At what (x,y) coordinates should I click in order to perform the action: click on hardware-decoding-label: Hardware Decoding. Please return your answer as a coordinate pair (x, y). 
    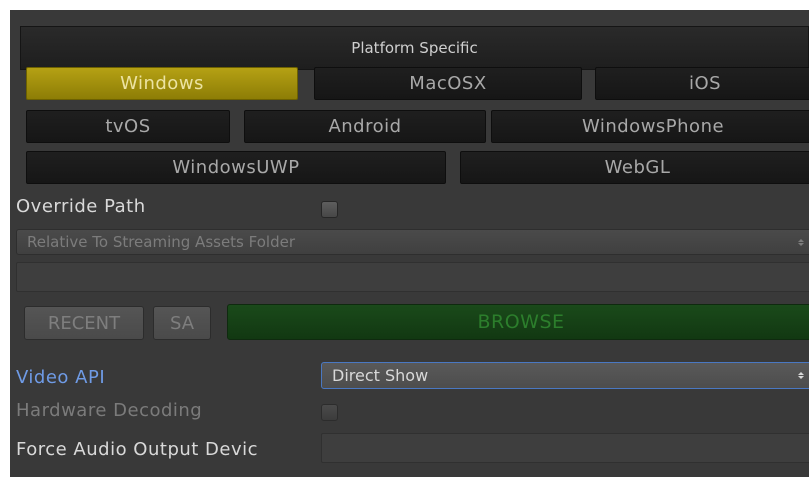
    Looking at the image, I should click on (109, 410).